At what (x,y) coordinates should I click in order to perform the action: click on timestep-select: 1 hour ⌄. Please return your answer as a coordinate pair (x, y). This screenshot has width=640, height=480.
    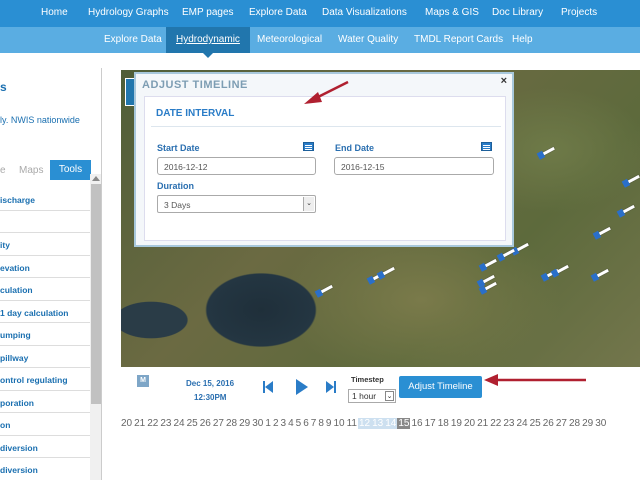
    Looking at the image, I should click on (372, 396).